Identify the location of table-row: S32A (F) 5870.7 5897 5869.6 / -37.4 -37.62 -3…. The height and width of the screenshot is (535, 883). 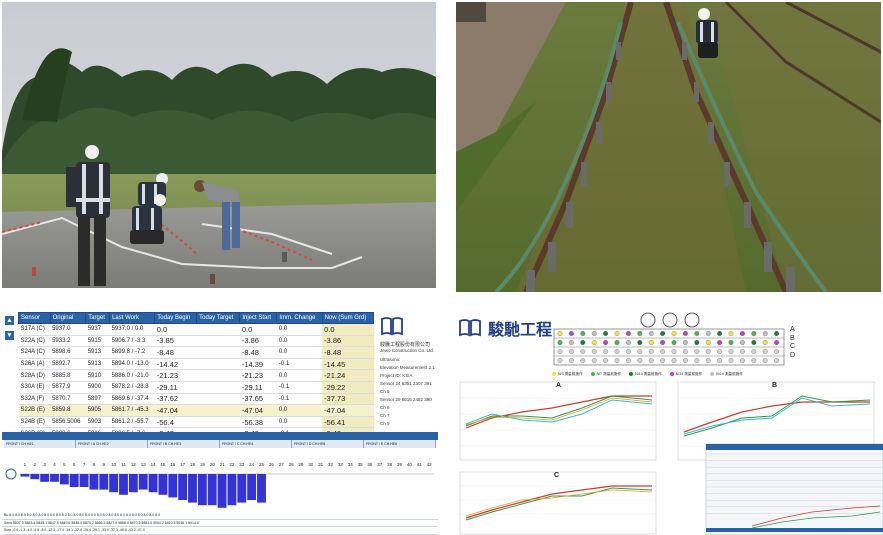
(196, 399).